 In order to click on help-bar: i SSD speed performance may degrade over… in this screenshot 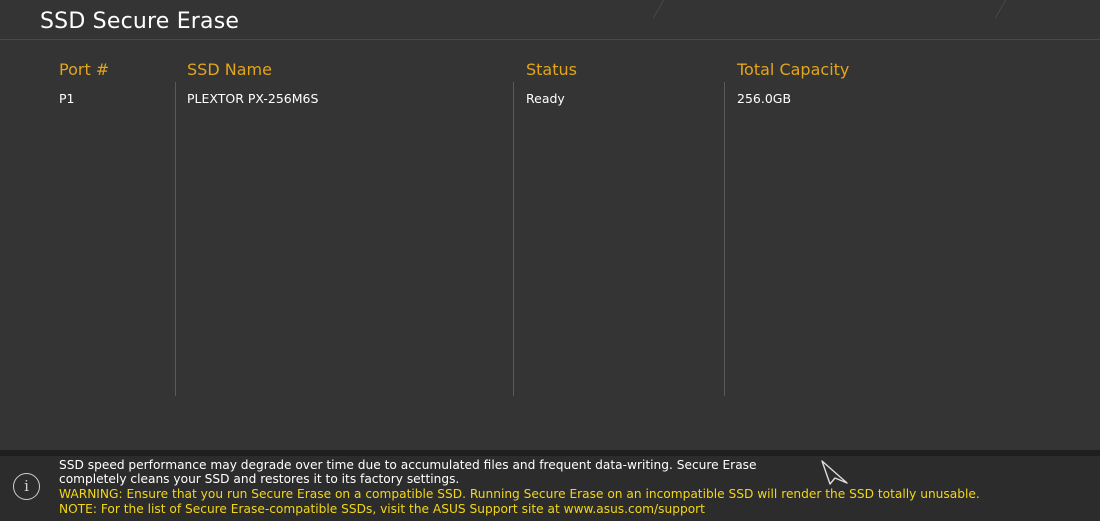, I will do `click(550, 485)`.